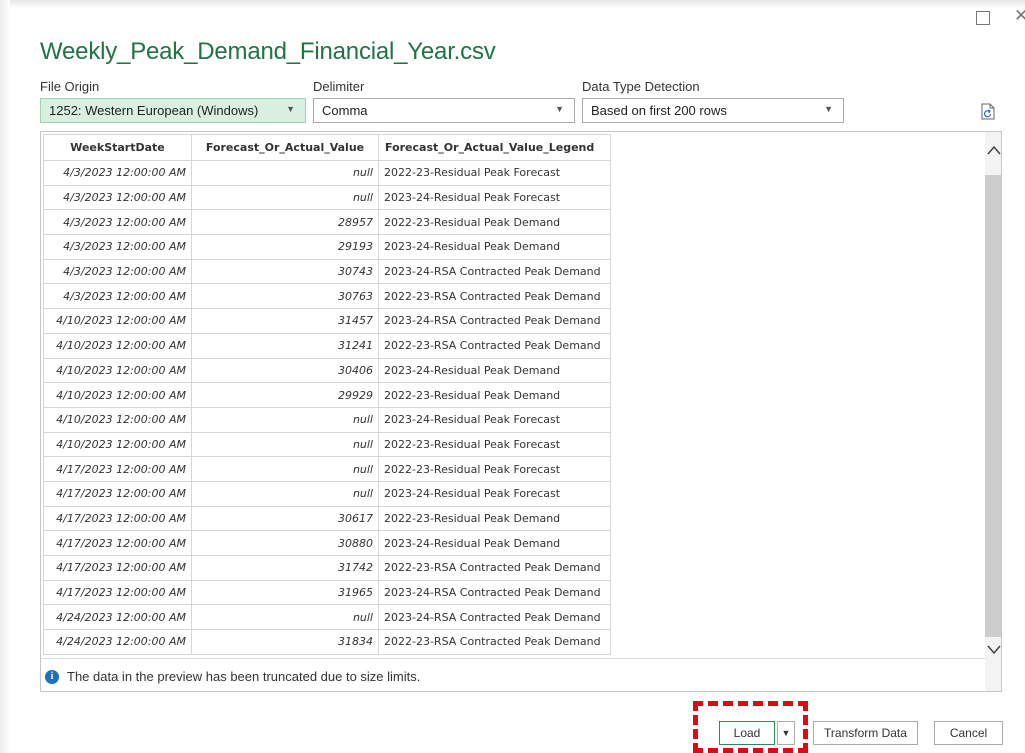 Image resolution: width=1025 pixels, height=753 pixels. What do you see at coordinates (52, 676) in the screenshot?
I see `info-icon: i` at bounding box center [52, 676].